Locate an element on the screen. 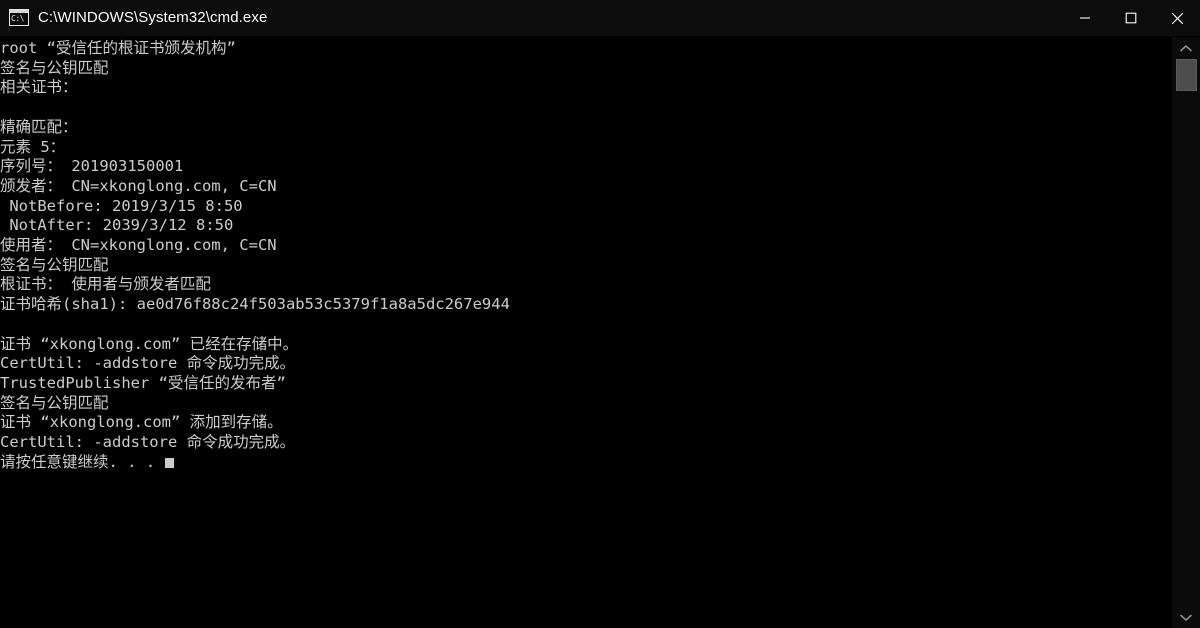  window-controls is located at coordinates (1131, 18).